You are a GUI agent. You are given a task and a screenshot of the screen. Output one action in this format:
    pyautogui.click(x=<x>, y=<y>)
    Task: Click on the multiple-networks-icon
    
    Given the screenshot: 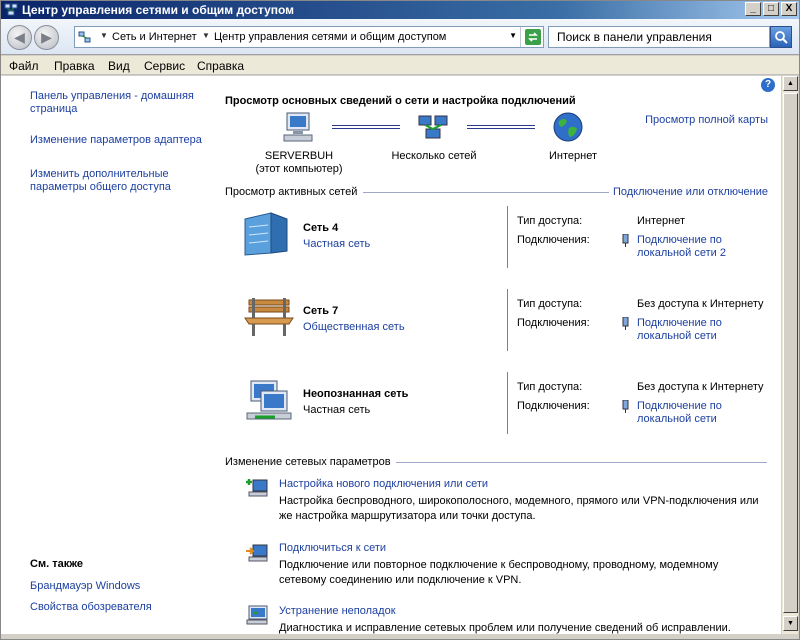 What is the action you would take?
    pyautogui.click(x=433, y=127)
    